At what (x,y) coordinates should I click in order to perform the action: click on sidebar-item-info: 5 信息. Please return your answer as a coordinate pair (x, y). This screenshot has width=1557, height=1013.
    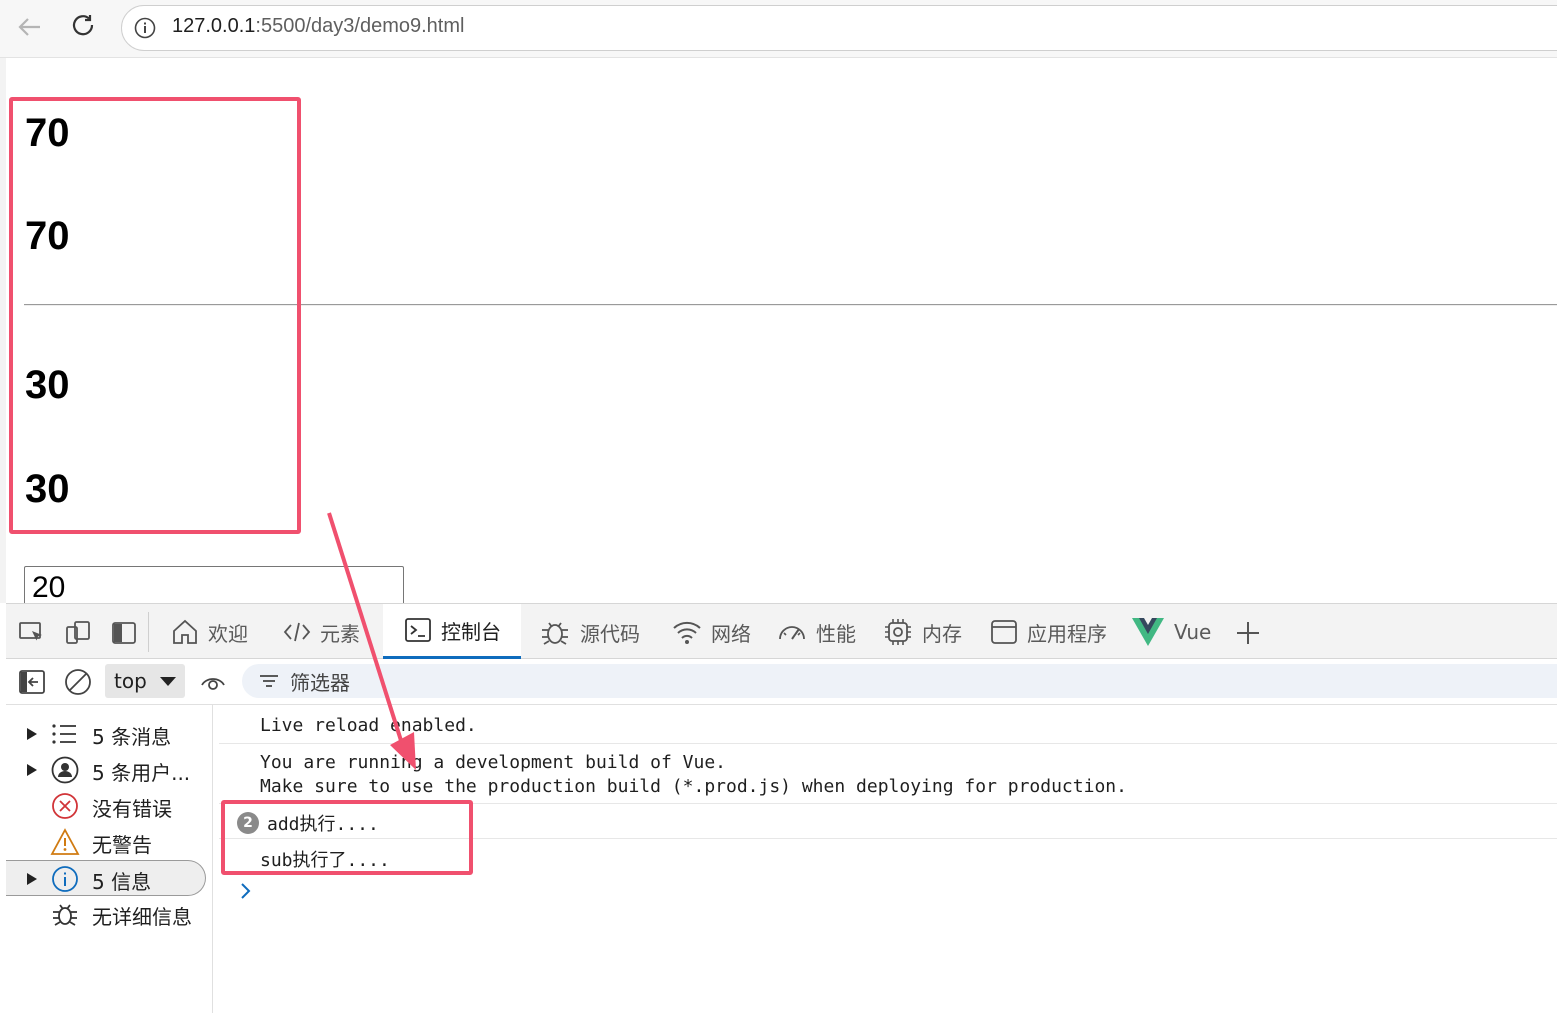
    Looking at the image, I should click on (106, 878).